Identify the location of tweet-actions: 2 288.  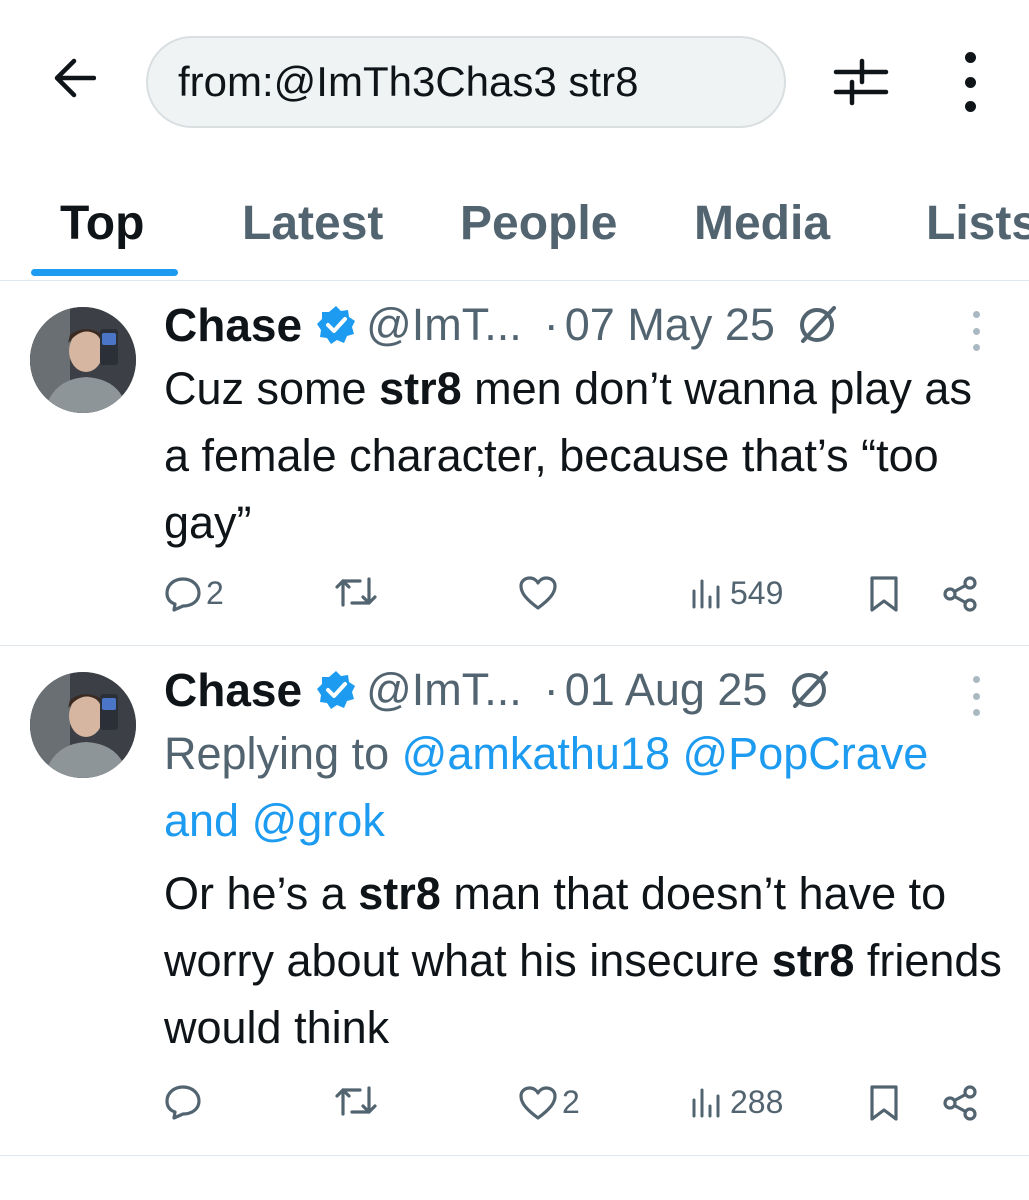
(514, 1109).